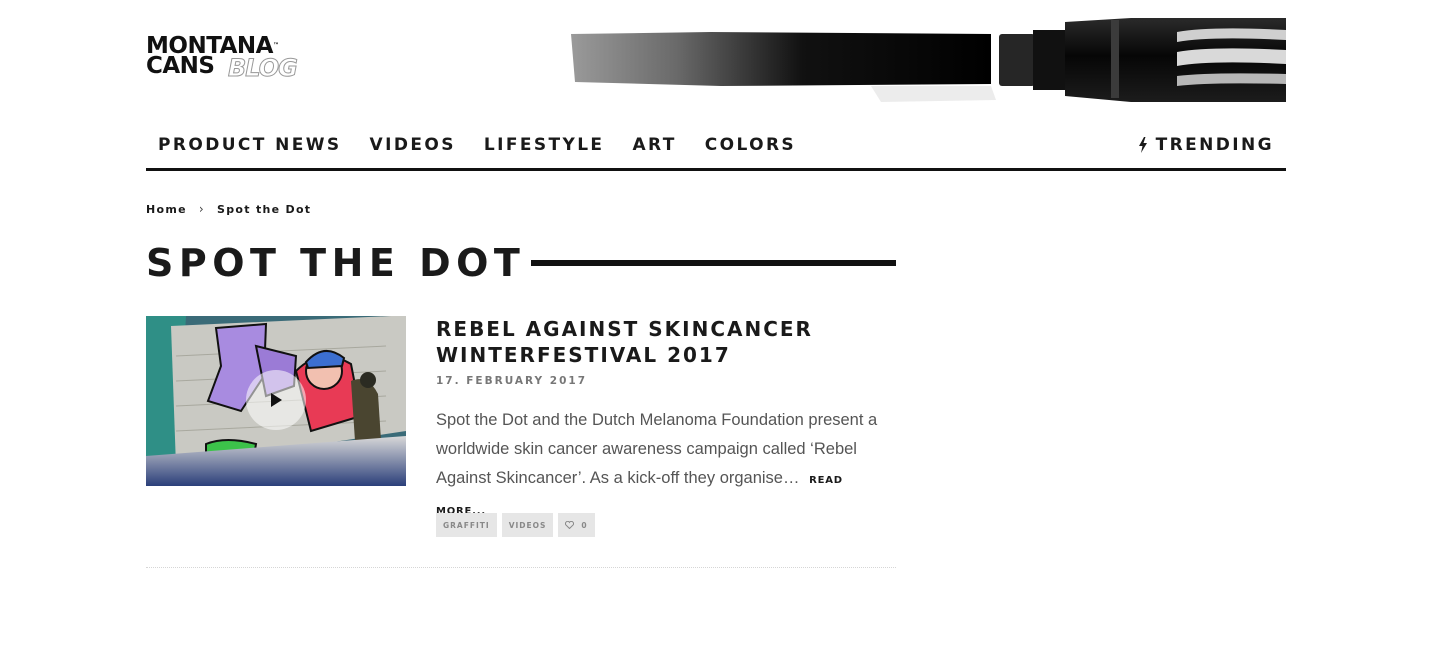 This screenshot has height=671, width=1432. What do you see at coordinates (521, 567) in the screenshot?
I see `article-divider` at bounding box center [521, 567].